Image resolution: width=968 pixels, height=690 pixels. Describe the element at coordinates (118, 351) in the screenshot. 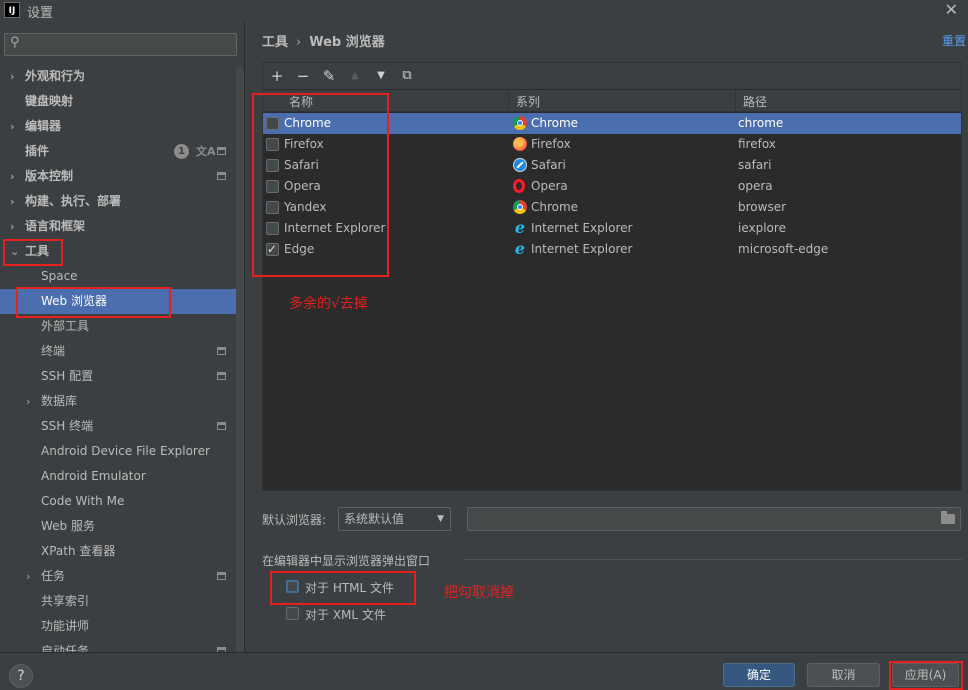

I see `sidebar-item: 终端` at that location.